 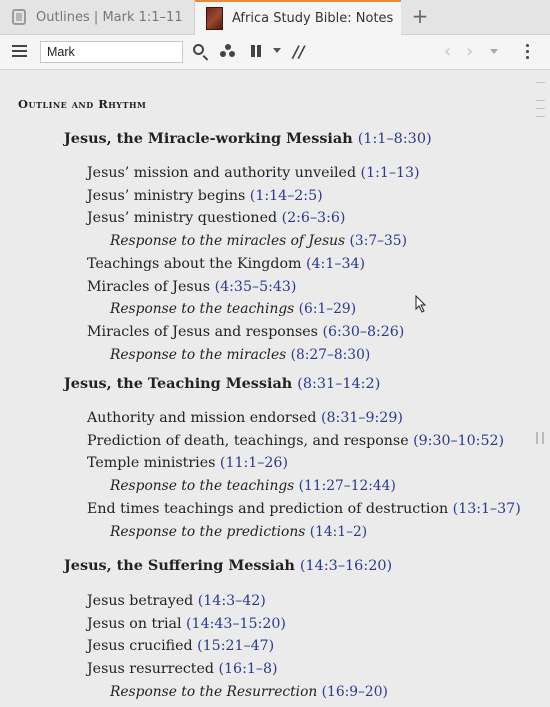 What do you see at coordinates (363, 332) in the screenshot?
I see `bible-reference-link: (6:30–8:26)` at bounding box center [363, 332].